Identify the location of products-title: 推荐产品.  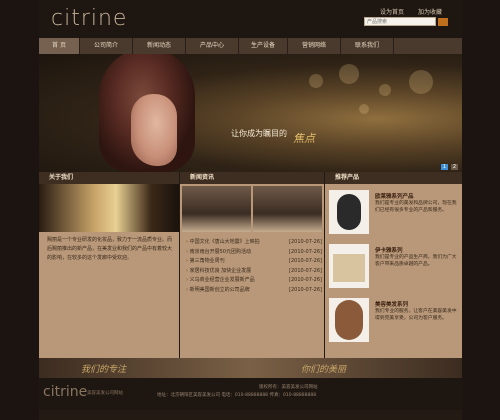
(393, 178).